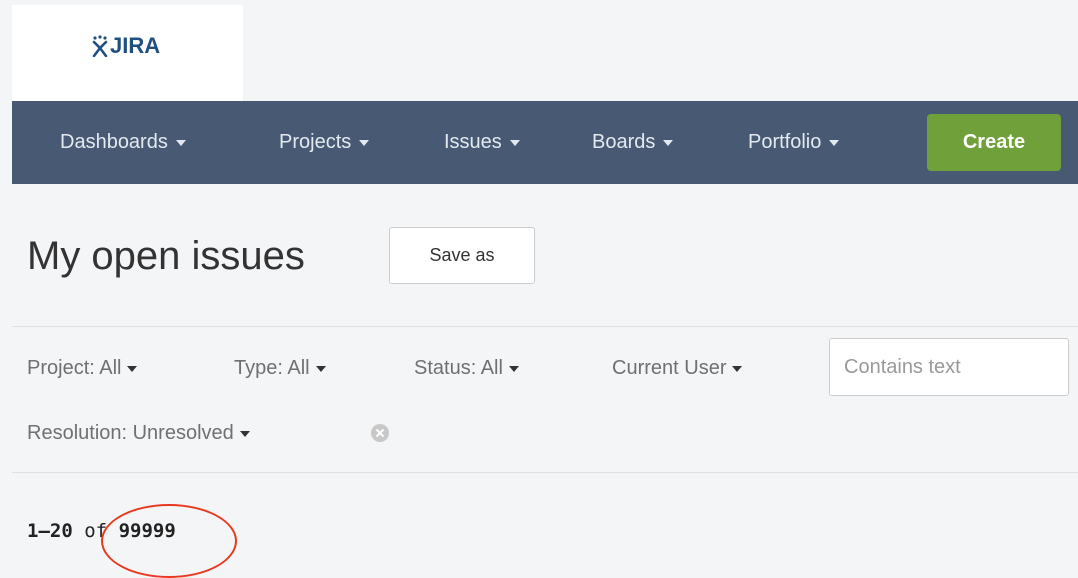 This screenshot has width=1078, height=578. What do you see at coordinates (100, 46) in the screenshot?
I see `jira-mark-icon` at bounding box center [100, 46].